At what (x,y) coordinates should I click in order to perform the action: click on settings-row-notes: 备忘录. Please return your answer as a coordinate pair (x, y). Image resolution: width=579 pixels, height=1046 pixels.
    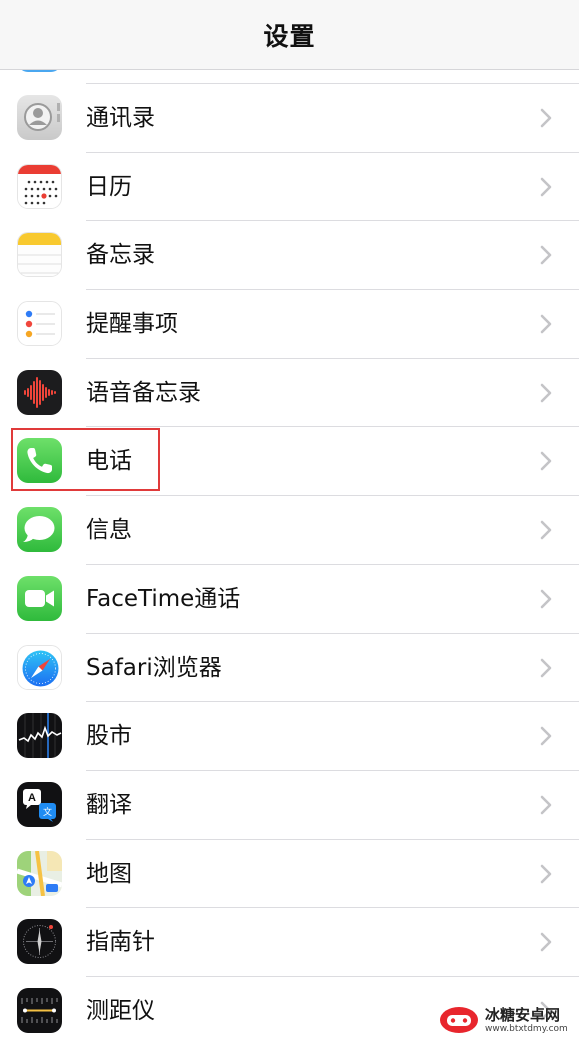
    Looking at the image, I should click on (289, 256).